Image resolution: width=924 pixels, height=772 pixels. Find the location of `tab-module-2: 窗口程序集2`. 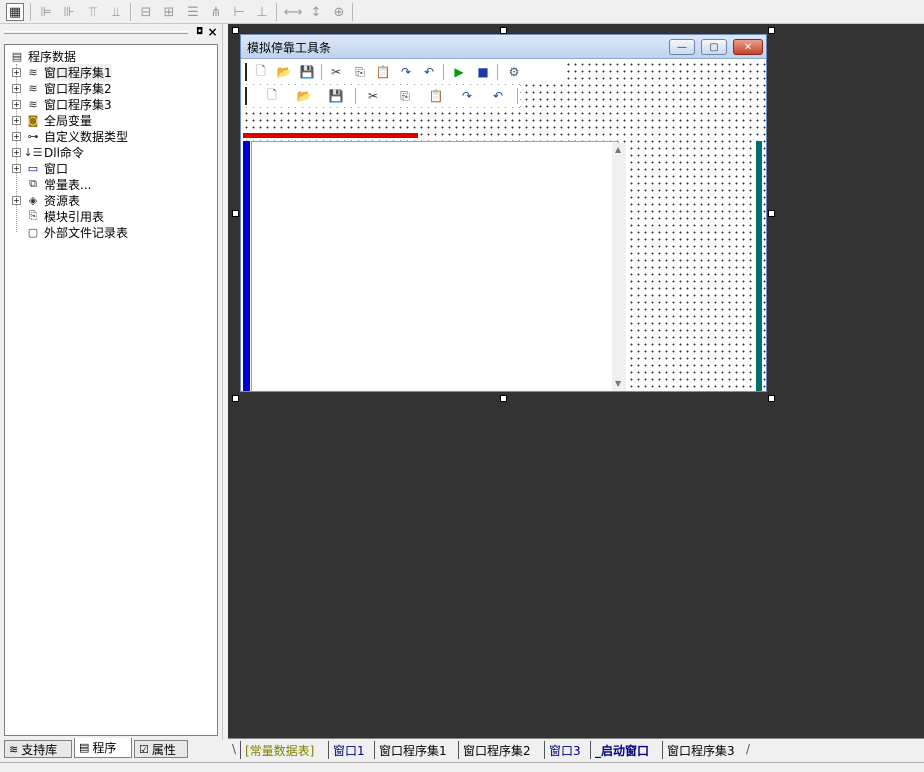

tab-module-2: 窗口程序集2 is located at coordinates (501, 750).